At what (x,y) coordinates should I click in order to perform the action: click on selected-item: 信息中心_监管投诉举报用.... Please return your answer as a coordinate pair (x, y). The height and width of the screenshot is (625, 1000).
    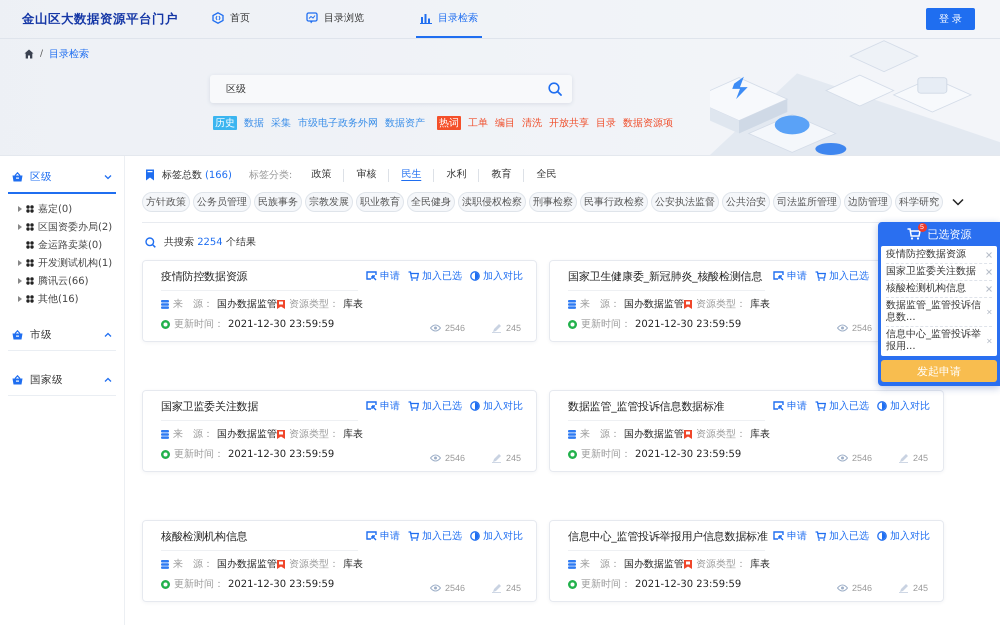
    Looking at the image, I should click on (935, 341).